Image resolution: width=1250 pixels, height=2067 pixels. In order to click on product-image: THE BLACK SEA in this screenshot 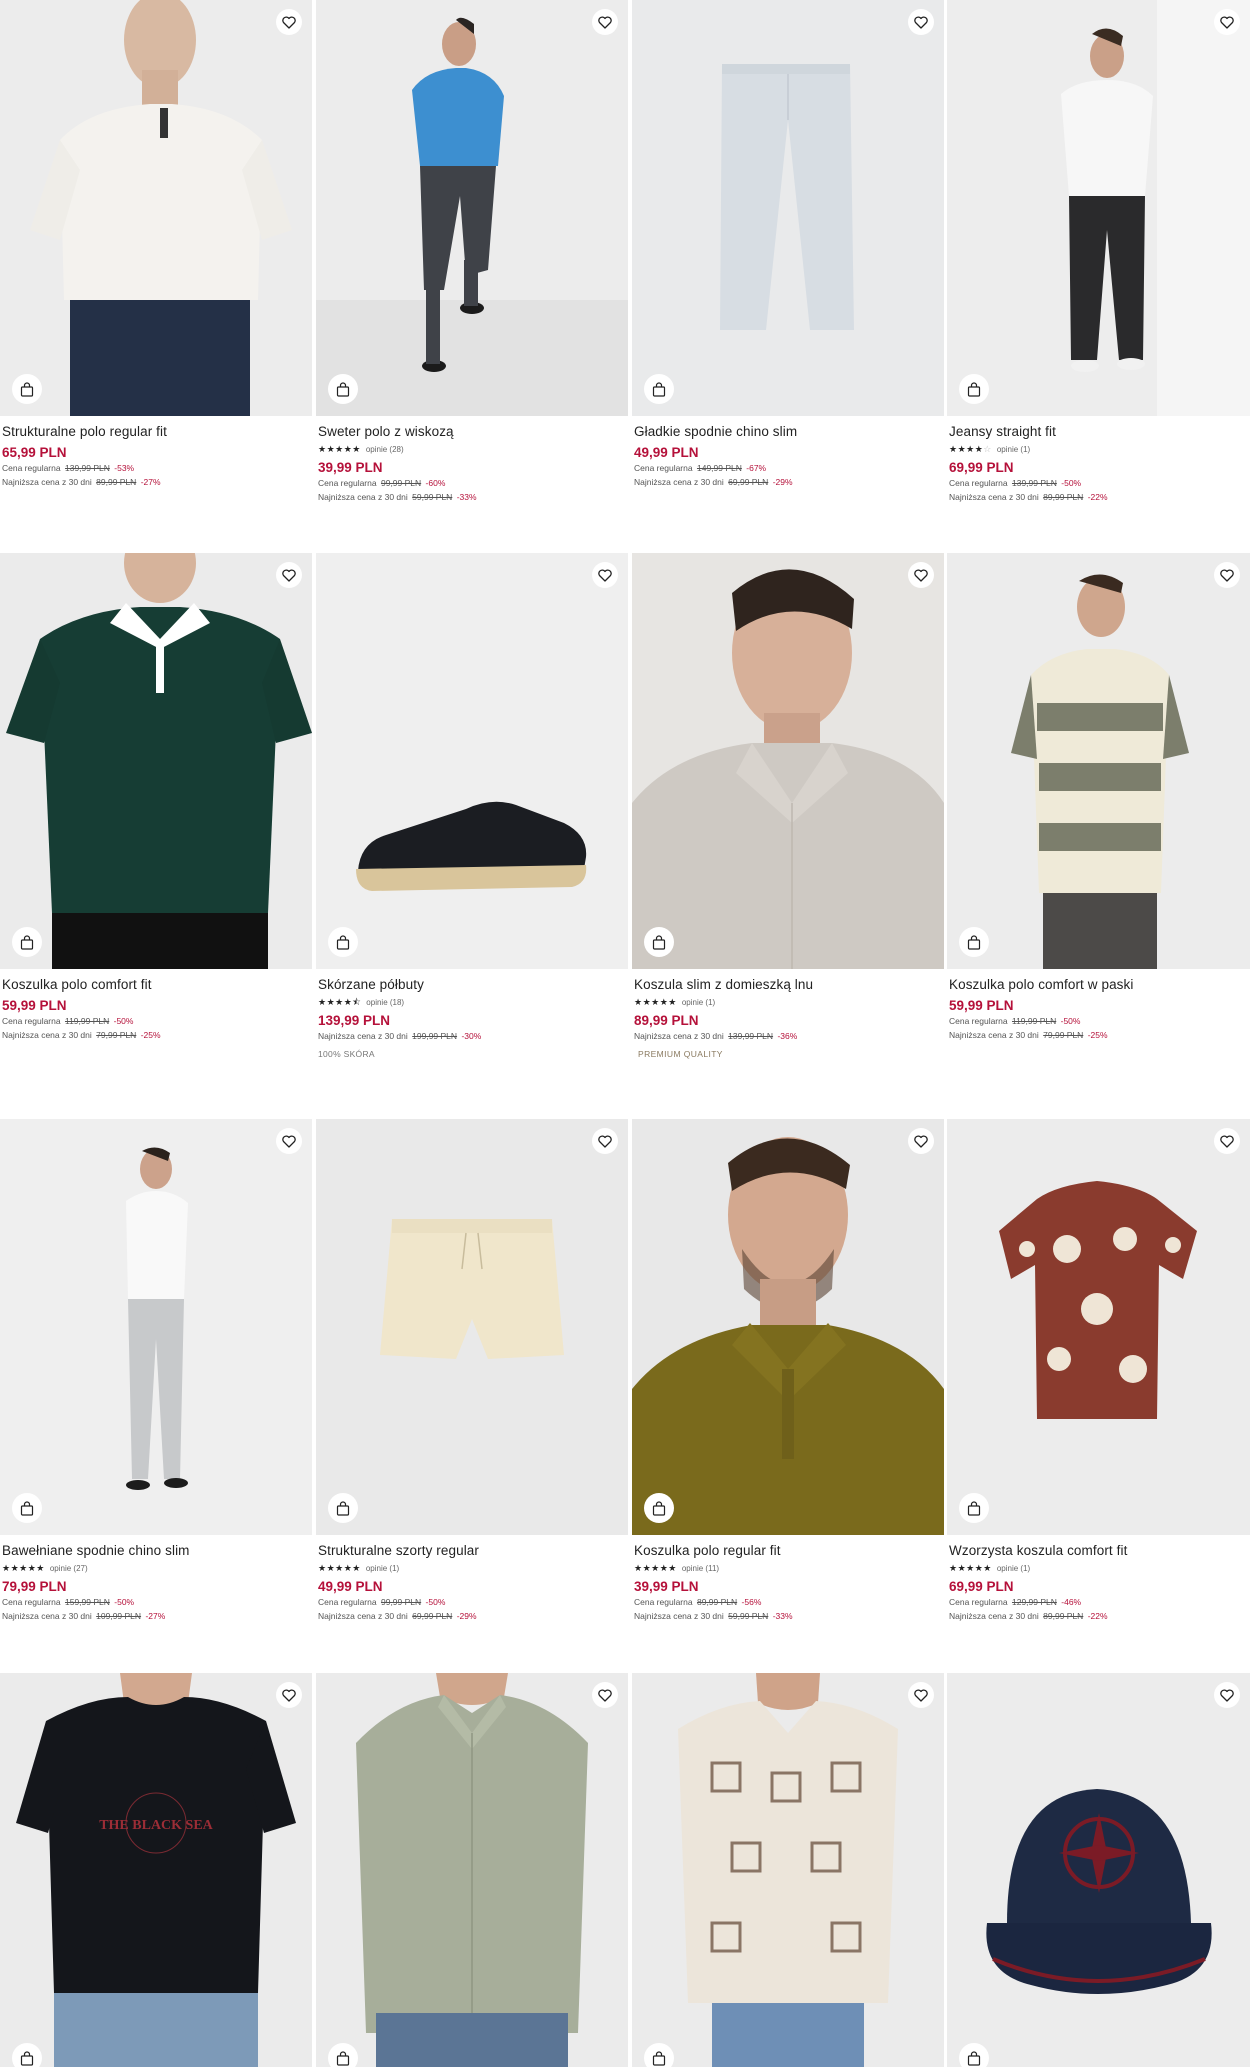, I will do `click(156, 1870)`.